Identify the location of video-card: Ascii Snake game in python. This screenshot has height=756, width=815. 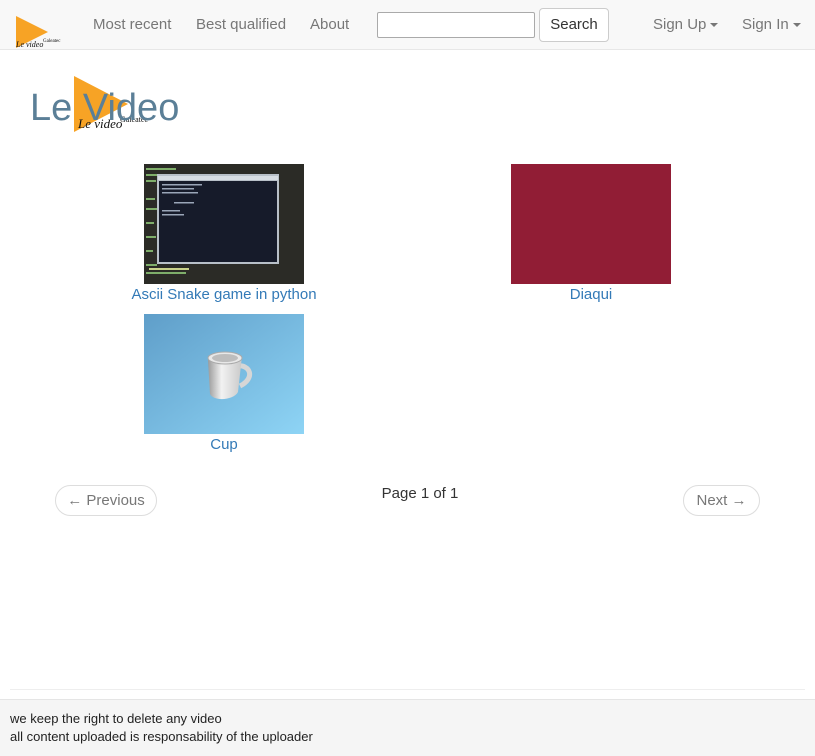
(224, 234).